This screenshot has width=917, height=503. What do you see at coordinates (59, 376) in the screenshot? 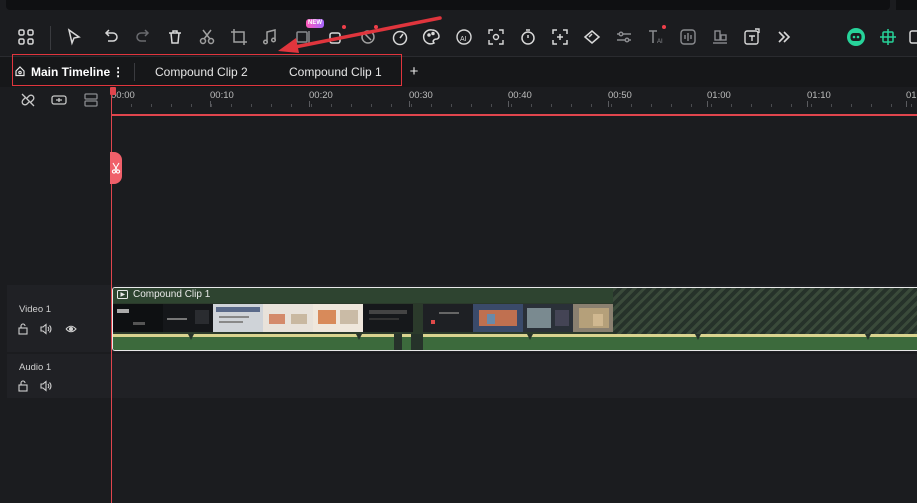
I see `audio-track-header: Audio 1` at bounding box center [59, 376].